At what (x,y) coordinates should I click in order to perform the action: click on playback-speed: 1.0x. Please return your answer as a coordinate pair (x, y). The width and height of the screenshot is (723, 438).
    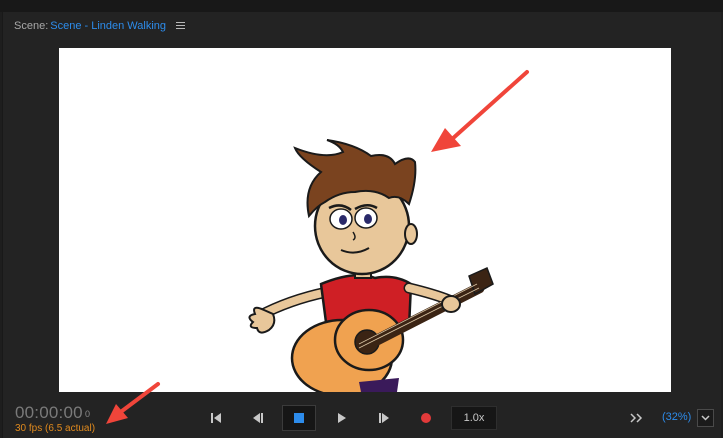
    Looking at the image, I should click on (474, 418).